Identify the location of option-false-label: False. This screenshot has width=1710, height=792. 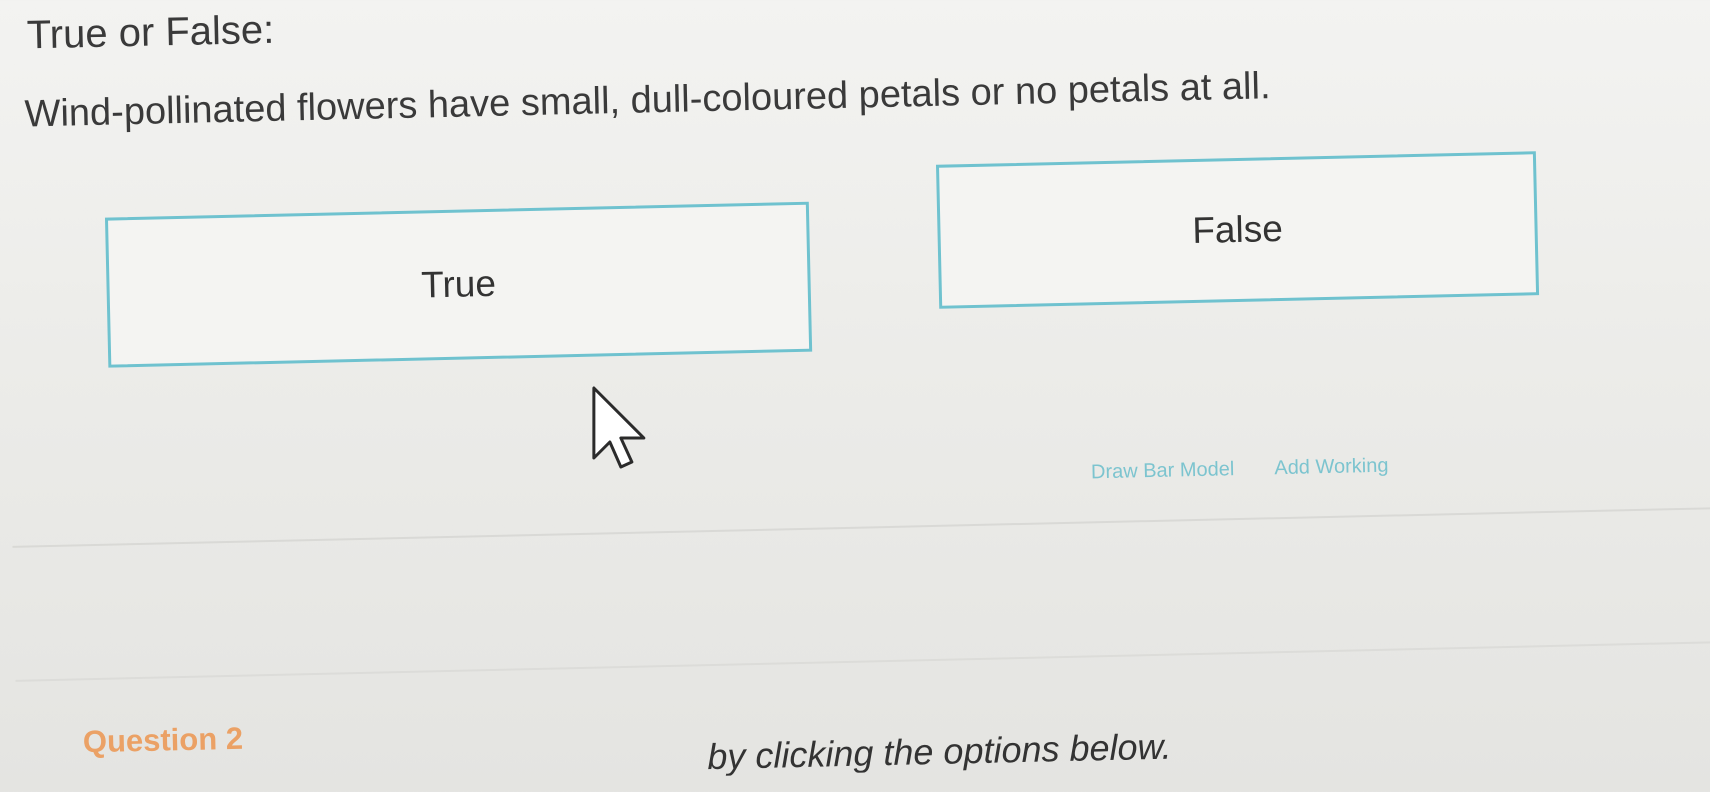
(1237, 229).